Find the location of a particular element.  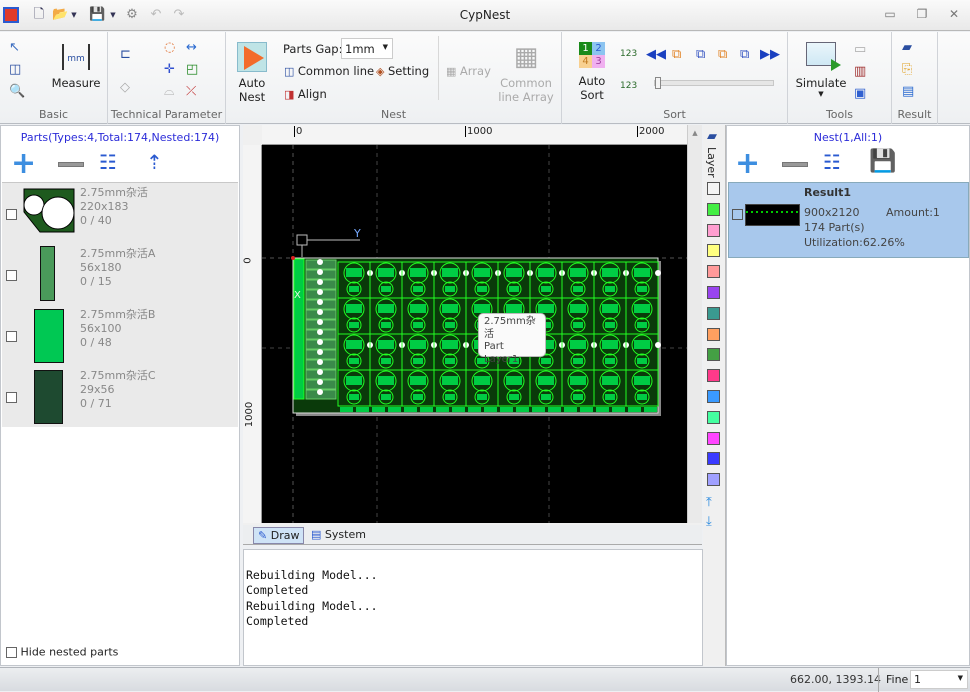

sort-number-icon: 123 is located at coordinates (628, 86).